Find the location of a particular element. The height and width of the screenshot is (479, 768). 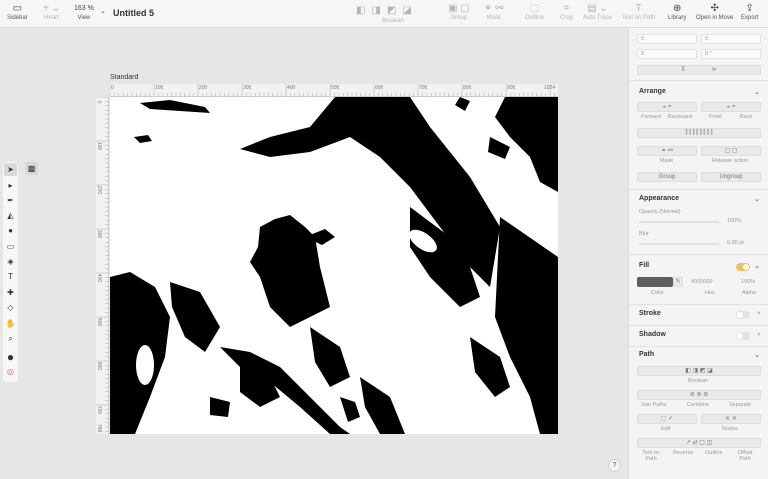

alpha-field: 100% is located at coordinates (748, 282).